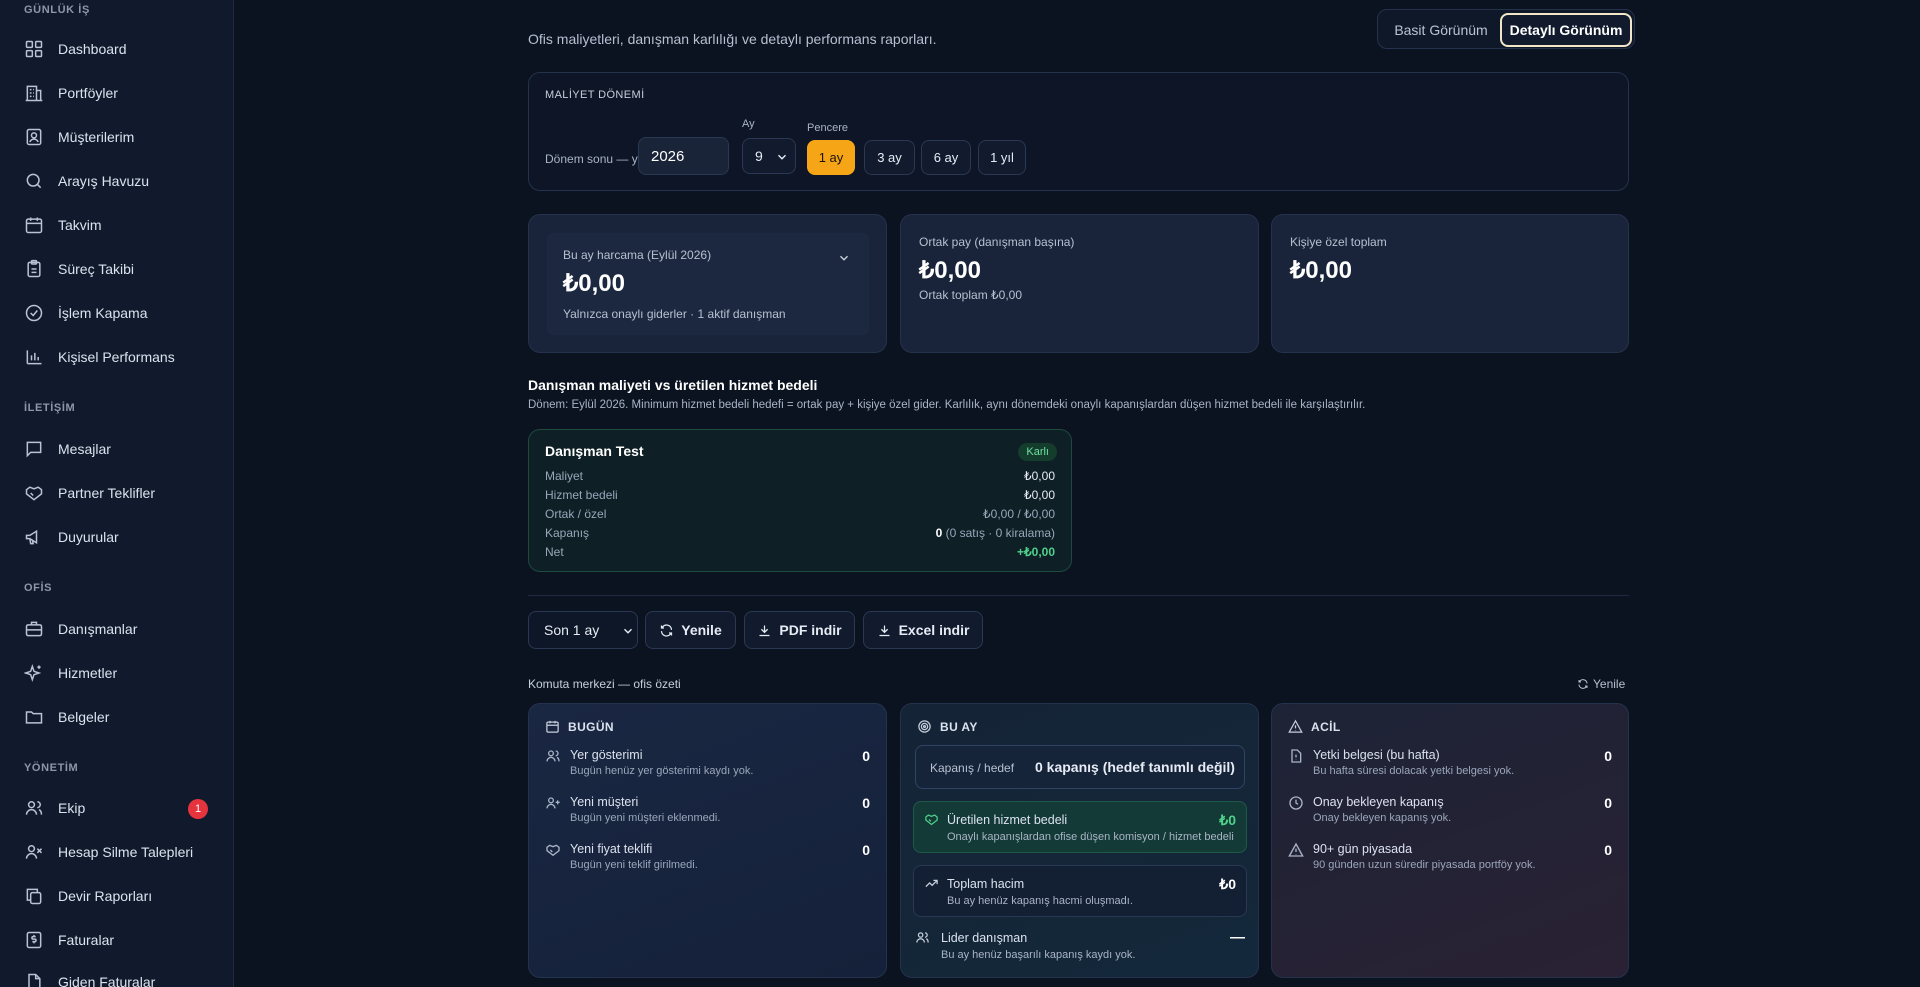  Describe the element at coordinates (117, 137) in the screenshot. I see `sidebar-item-customers: Müşterilerim` at that location.